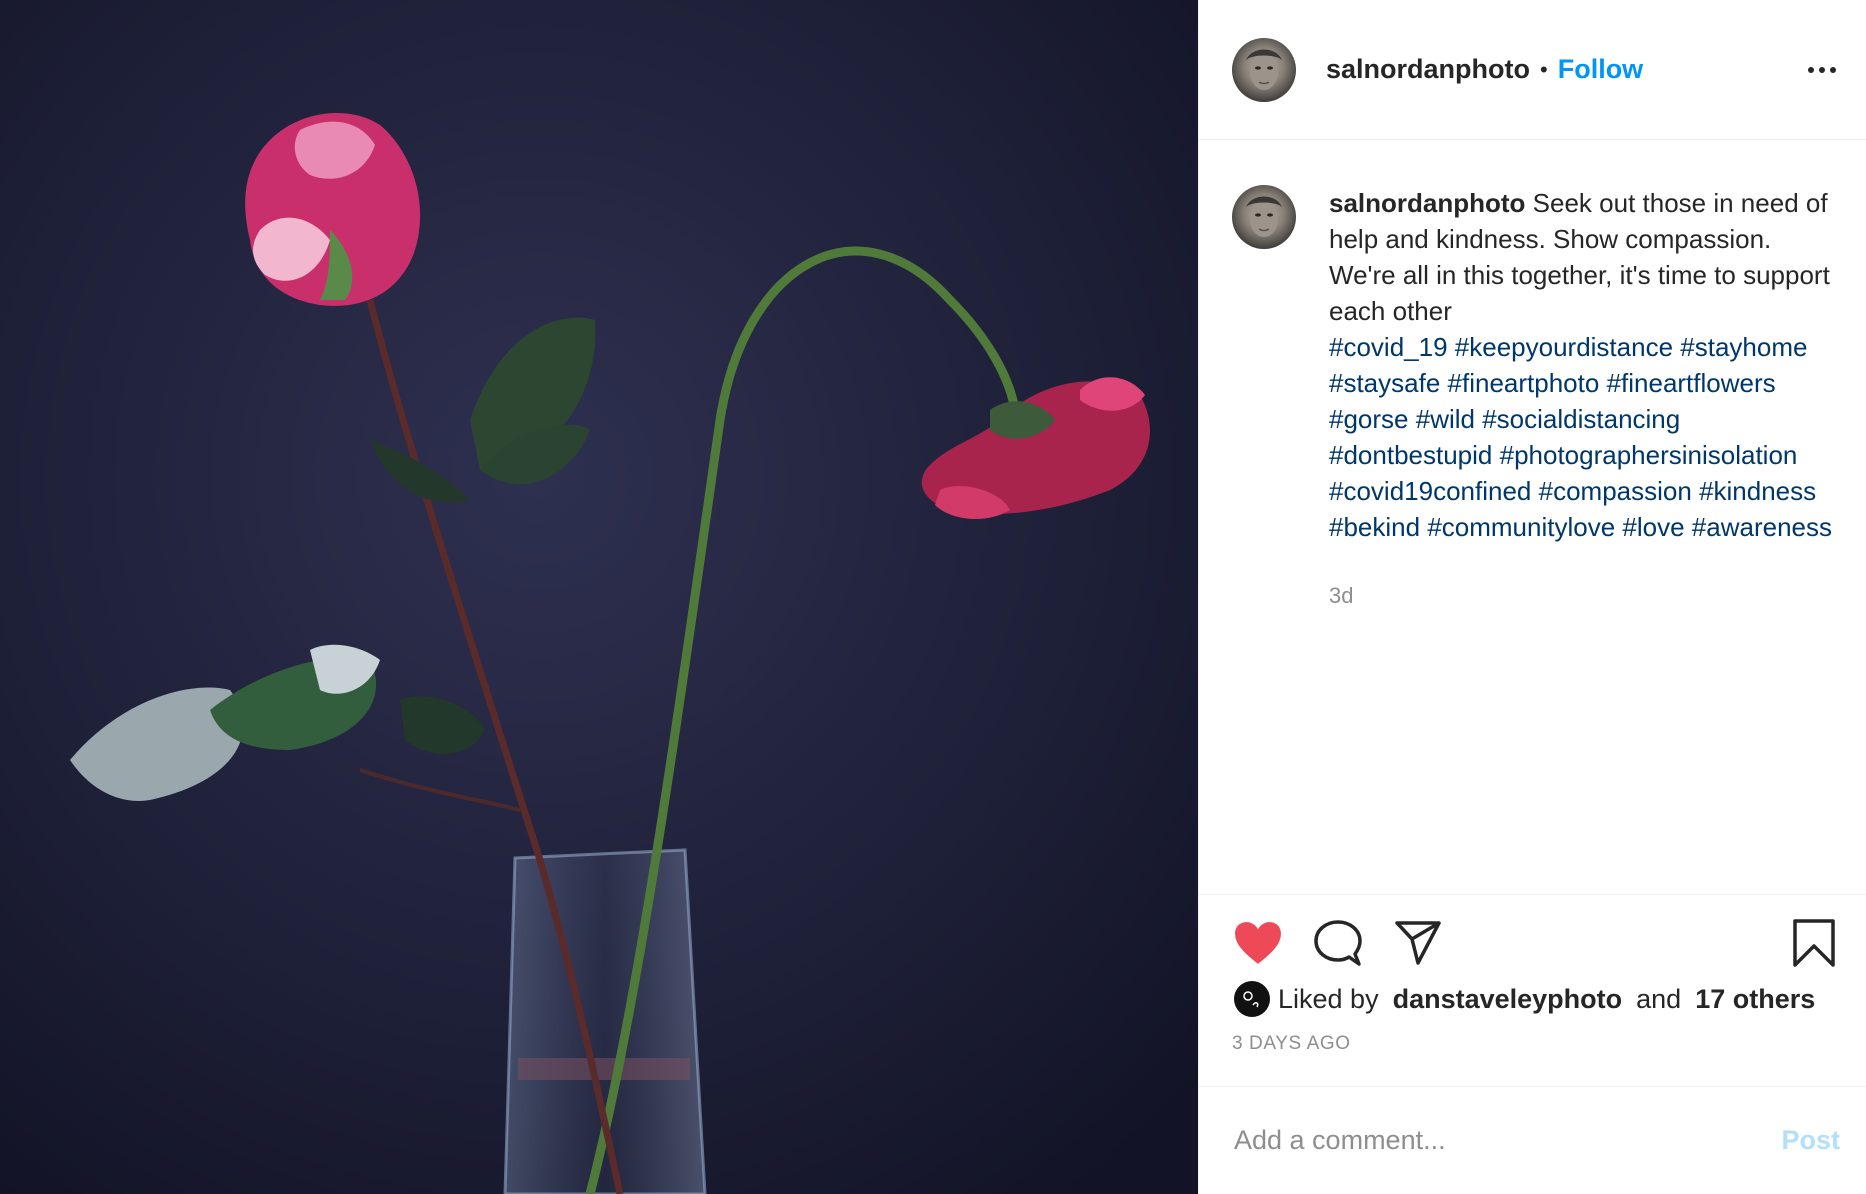 This screenshot has width=1866, height=1194. What do you see at coordinates (1369, 419) in the screenshot?
I see `hashtag: #gorse` at bounding box center [1369, 419].